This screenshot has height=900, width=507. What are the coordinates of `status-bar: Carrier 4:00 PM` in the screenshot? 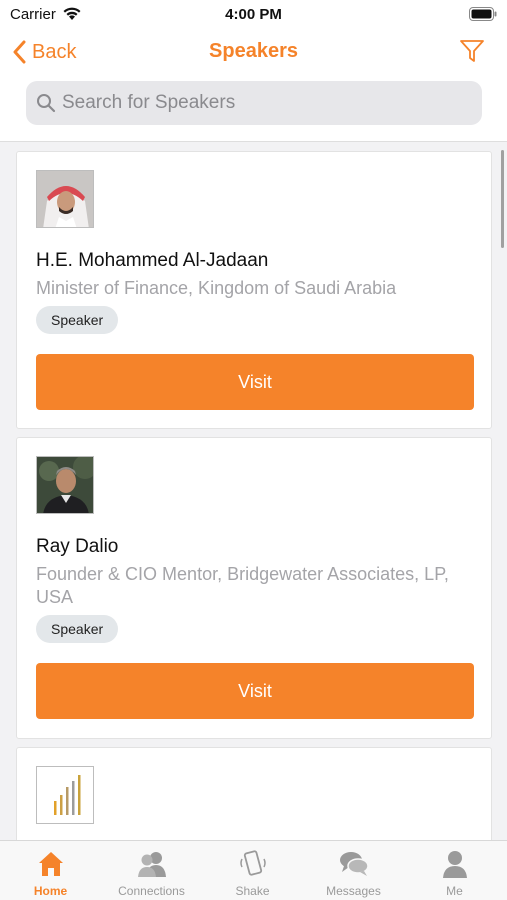 It's located at (253, 14).